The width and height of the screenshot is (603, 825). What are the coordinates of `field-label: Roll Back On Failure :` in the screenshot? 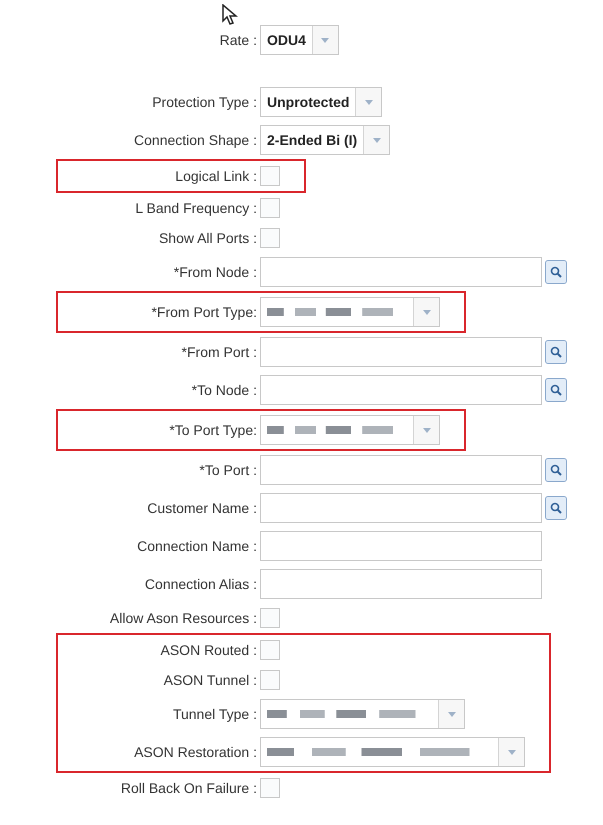 It's located at (189, 788).